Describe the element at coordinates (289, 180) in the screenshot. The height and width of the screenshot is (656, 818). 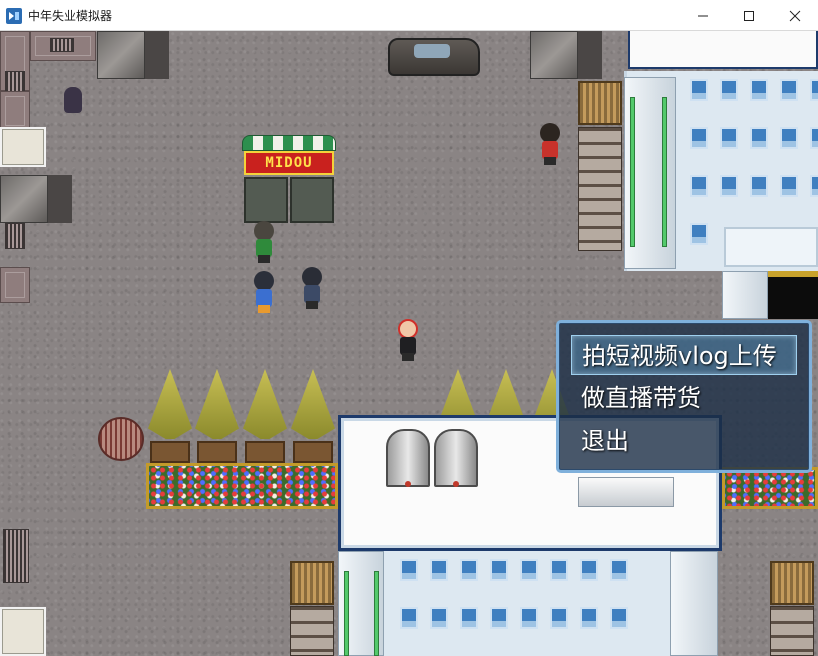
I see `shop-building: MIDOU` at that location.